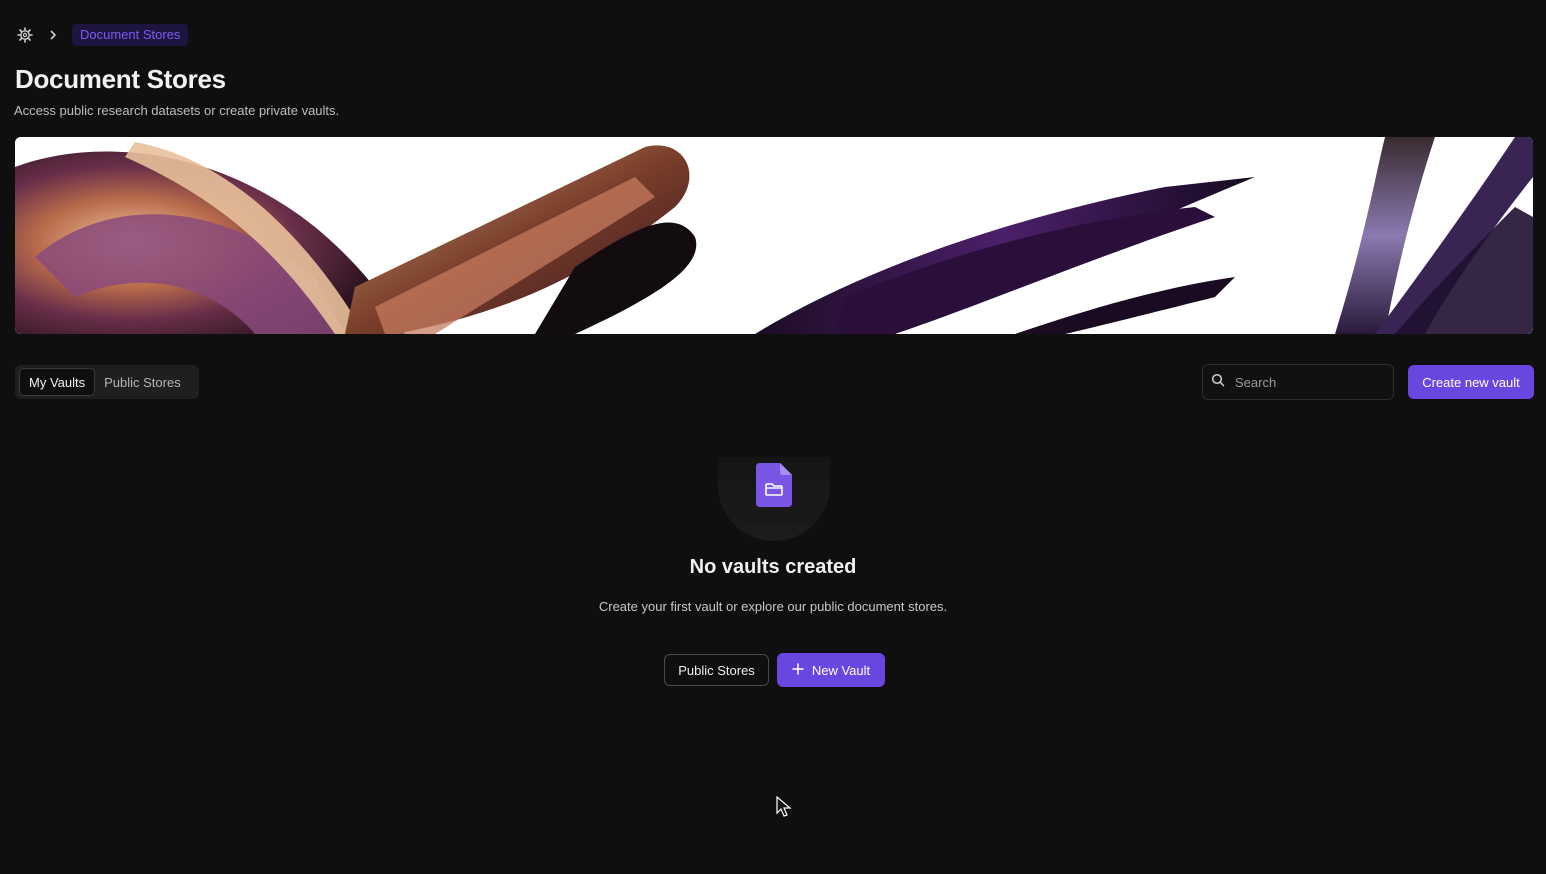 The height and width of the screenshot is (874, 1546). What do you see at coordinates (120, 79) in the screenshot?
I see `page-title: Document Stores` at bounding box center [120, 79].